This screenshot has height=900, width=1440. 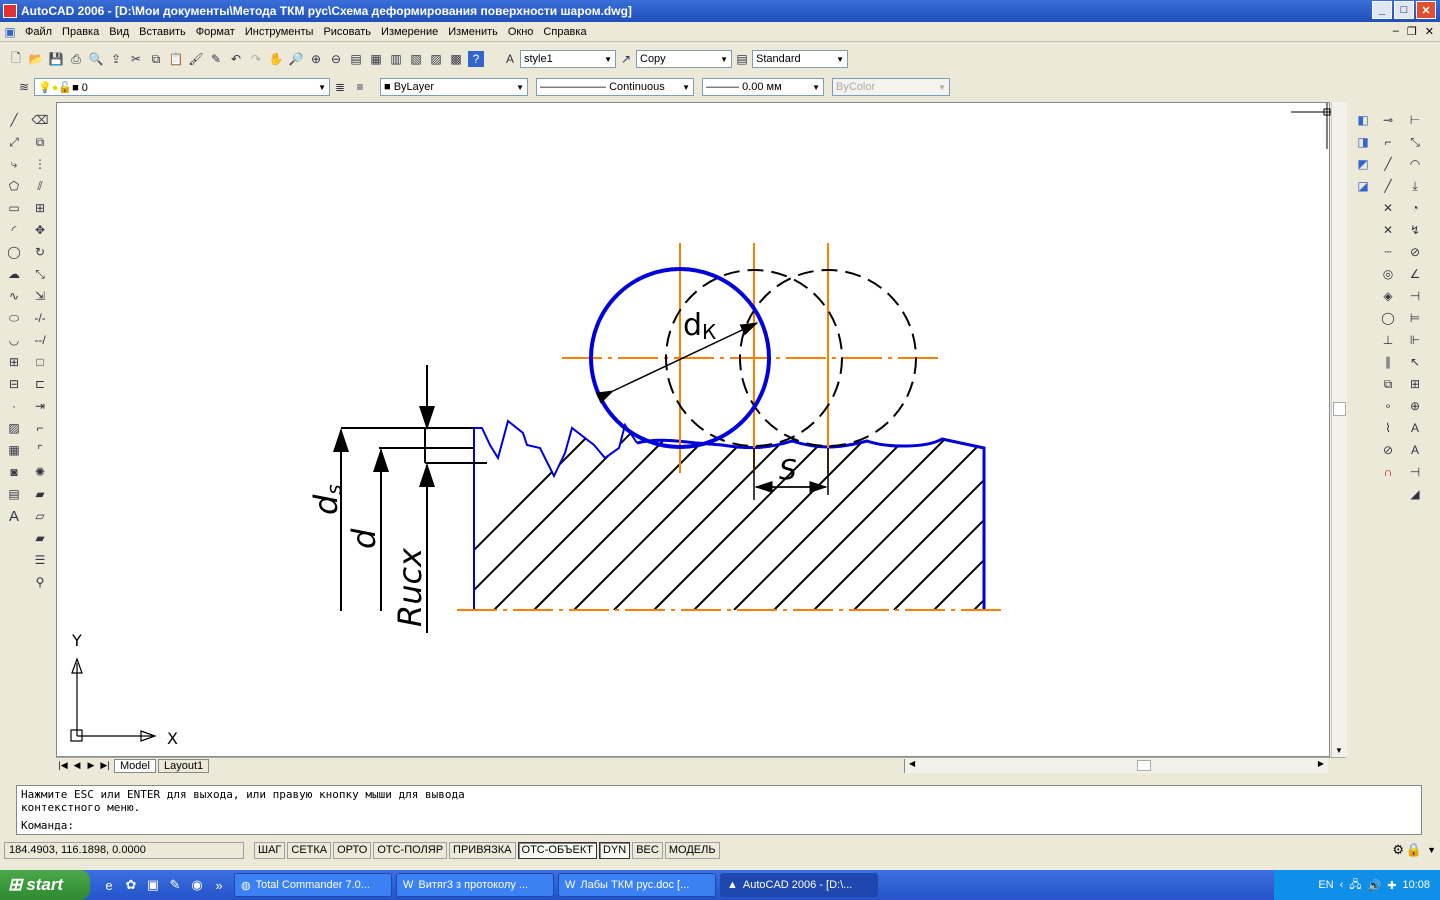 I want to click on snap-intersection-icon: ✕, so click(x=1388, y=208).